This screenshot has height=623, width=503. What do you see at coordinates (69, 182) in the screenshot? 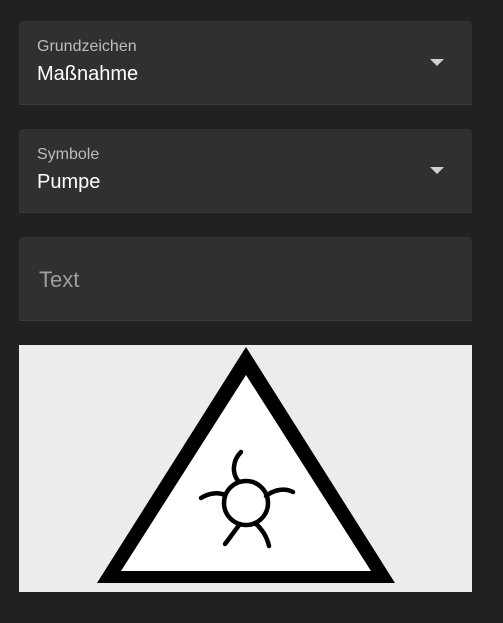
I see `symbole-value: Pumpe` at bounding box center [69, 182].